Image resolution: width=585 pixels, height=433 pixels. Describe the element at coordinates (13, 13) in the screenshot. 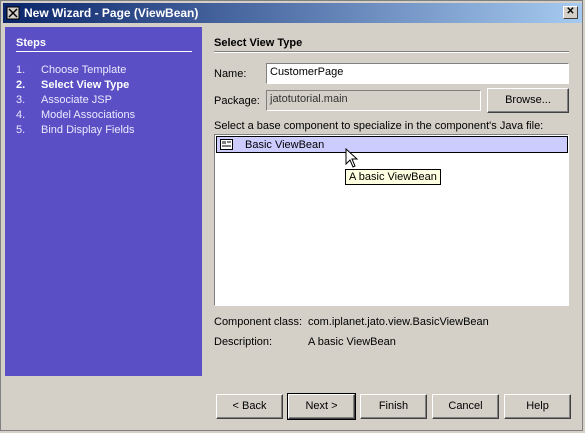

I see `app-icon` at that location.